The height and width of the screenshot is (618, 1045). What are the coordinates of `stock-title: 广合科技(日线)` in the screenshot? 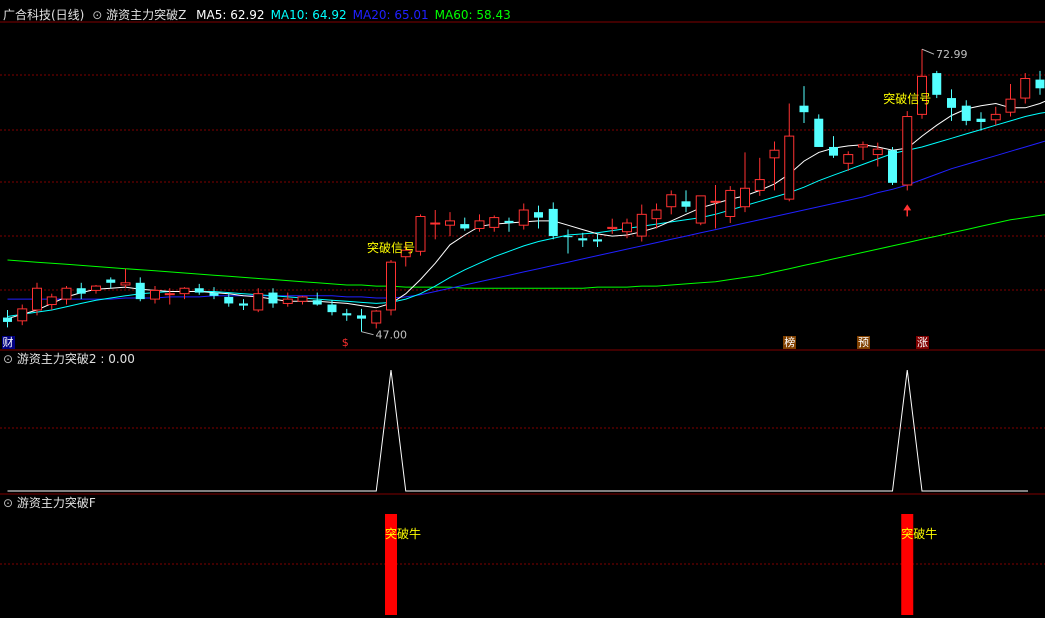 It's located at (44, 15).